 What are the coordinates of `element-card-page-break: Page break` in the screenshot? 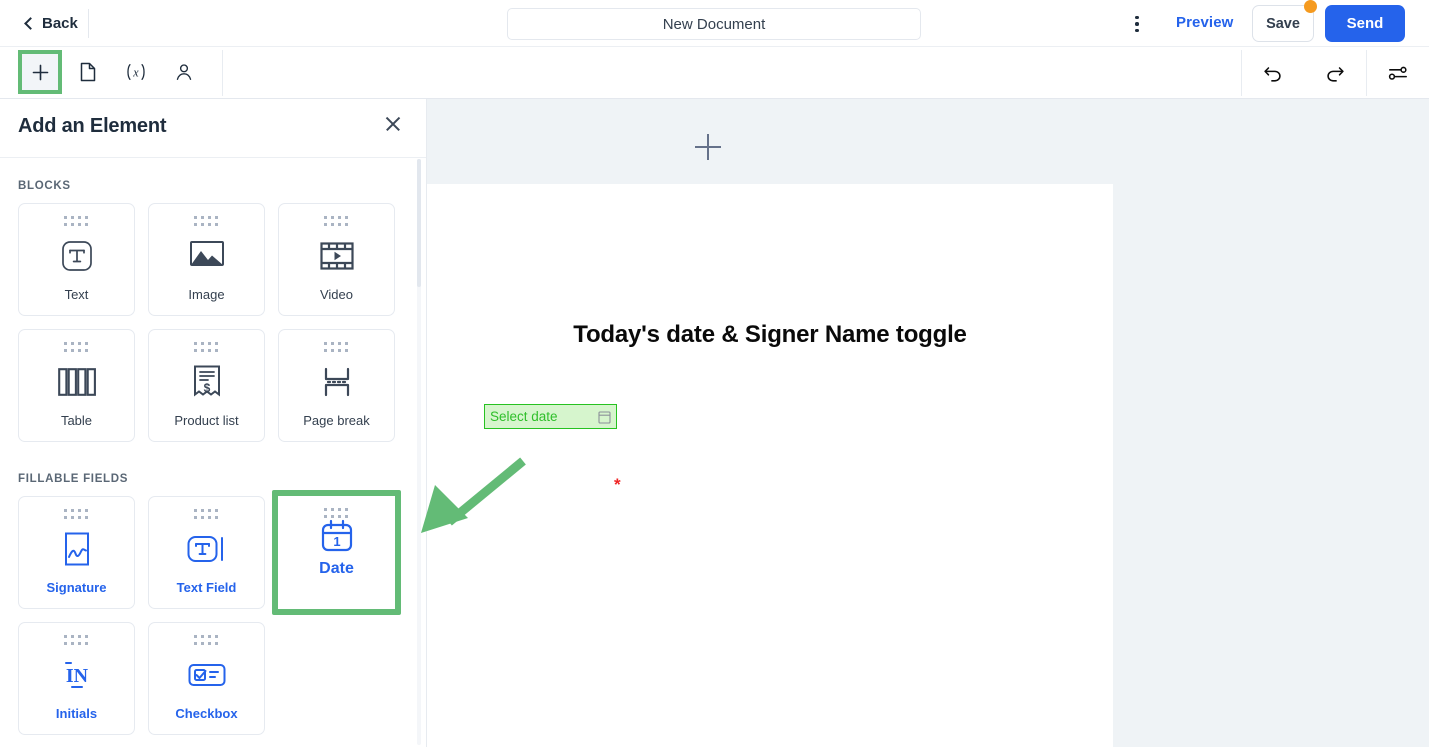 It's located at (336, 385).